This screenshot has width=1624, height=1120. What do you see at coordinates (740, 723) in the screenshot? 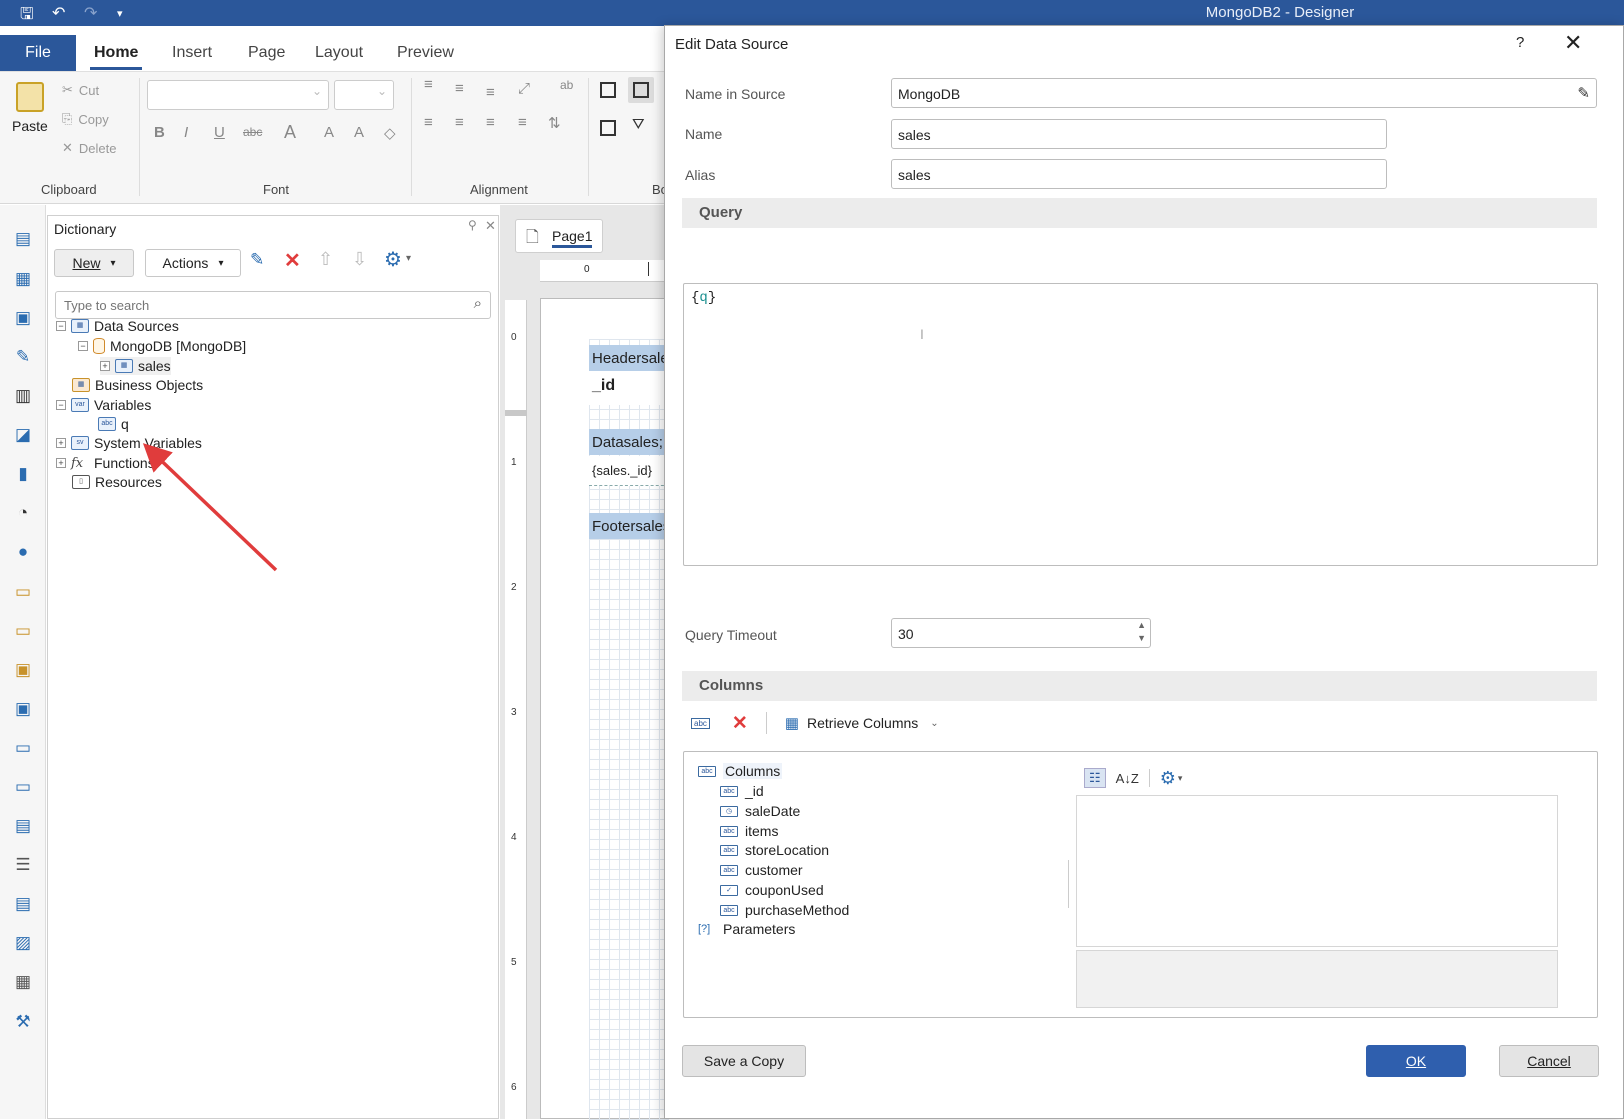
I see `delete-column-icon: ✕` at bounding box center [740, 723].